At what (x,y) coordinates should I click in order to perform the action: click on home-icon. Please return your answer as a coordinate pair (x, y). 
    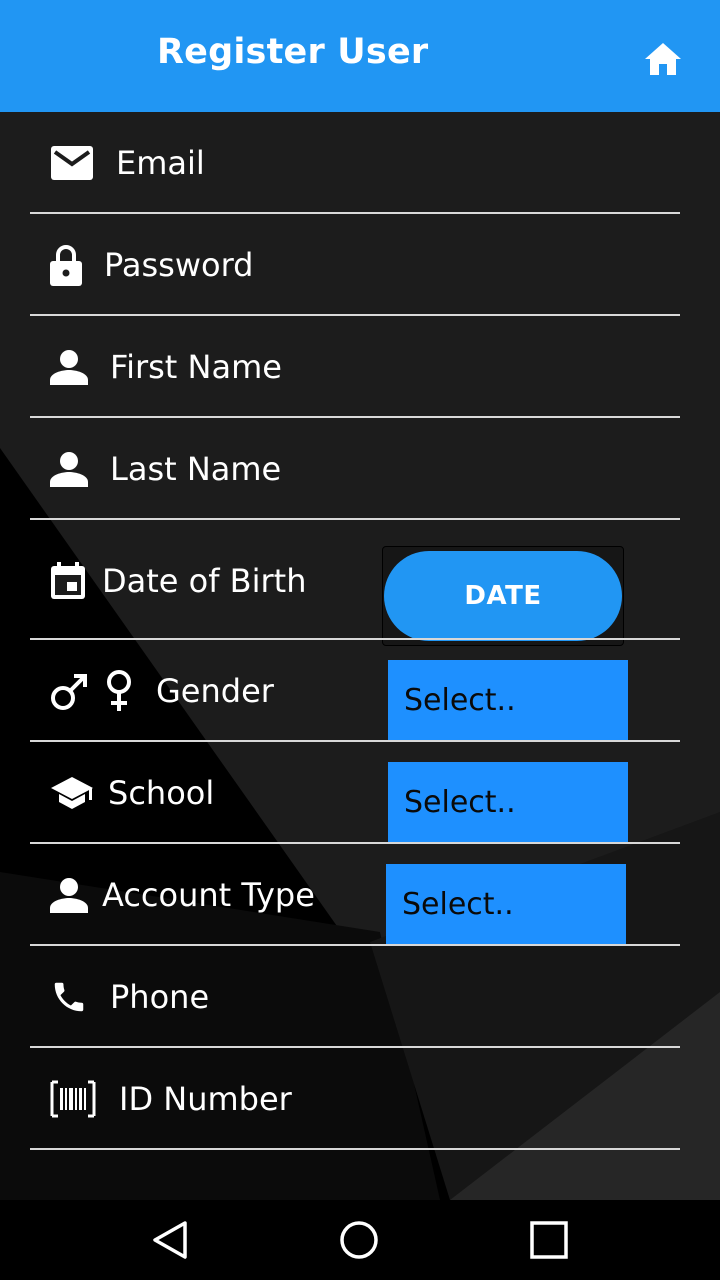
    Looking at the image, I should click on (663, 59).